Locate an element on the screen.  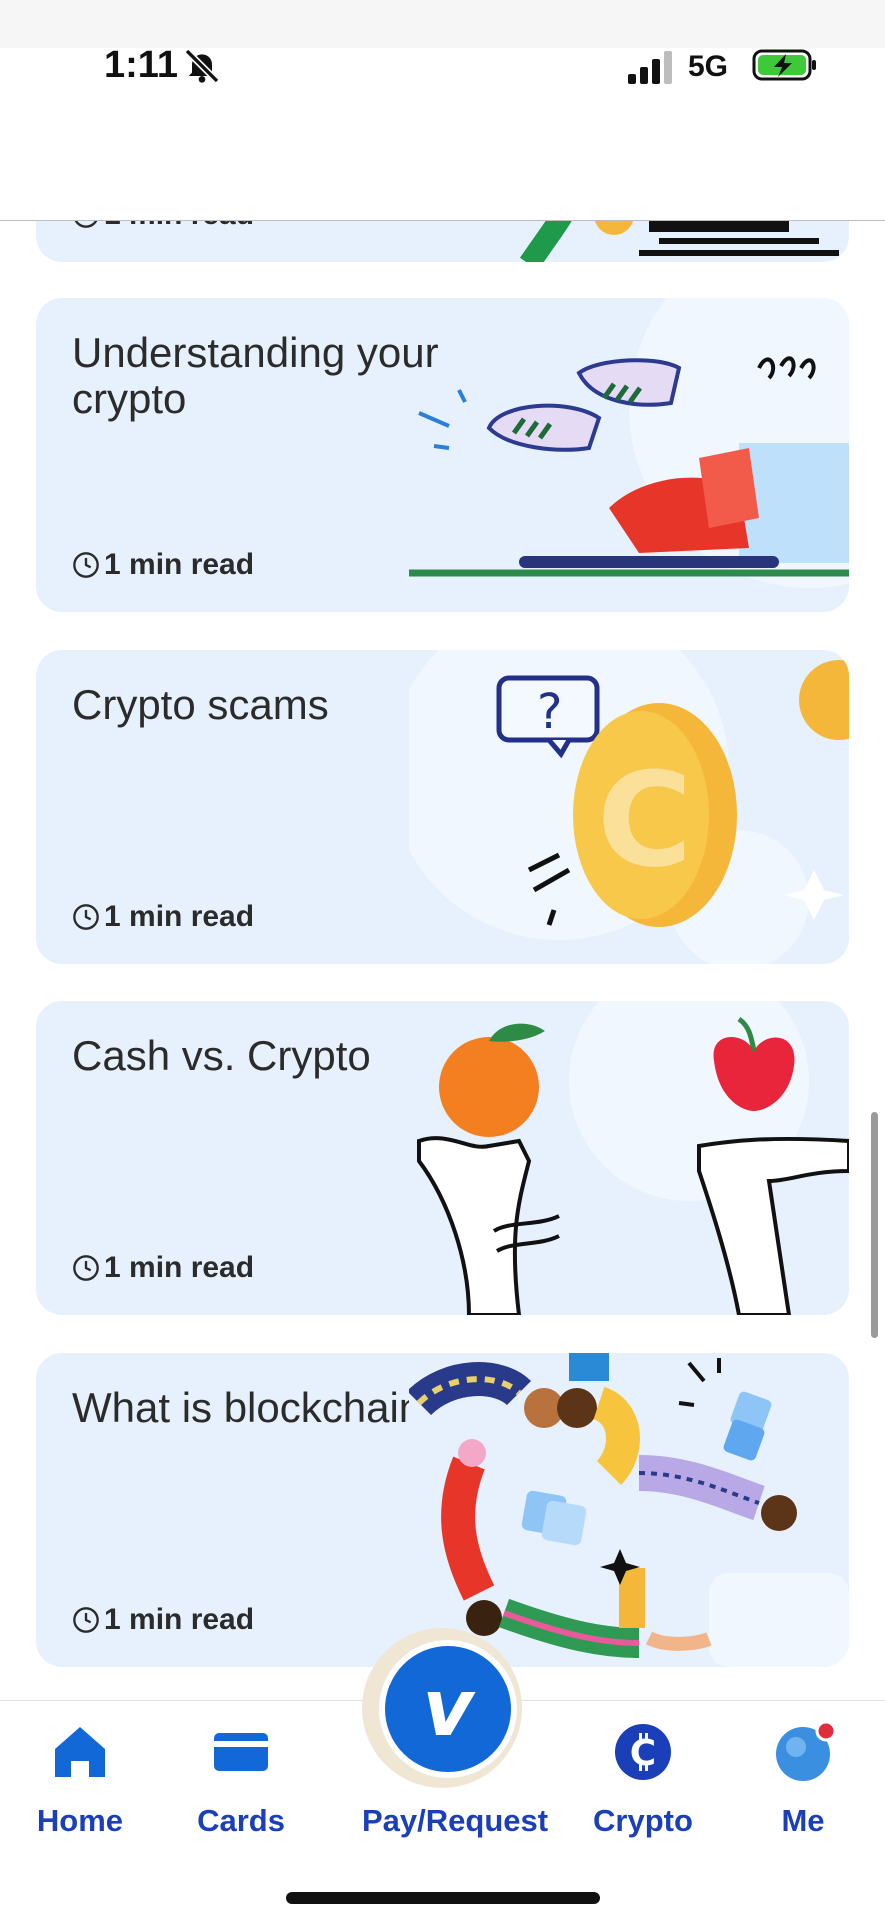
venmo-logo: v is located at coordinates (448, 1709).